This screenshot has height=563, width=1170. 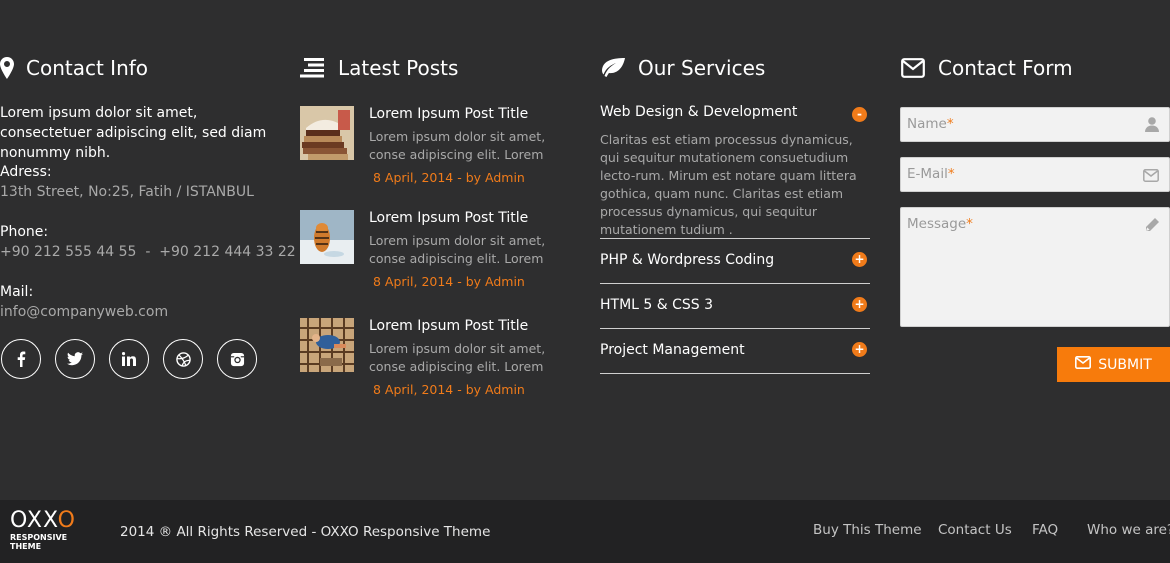 What do you see at coordinates (66, 520) in the screenshot?
I see `logo-text-accent: O` at bounding box center [66, 520].